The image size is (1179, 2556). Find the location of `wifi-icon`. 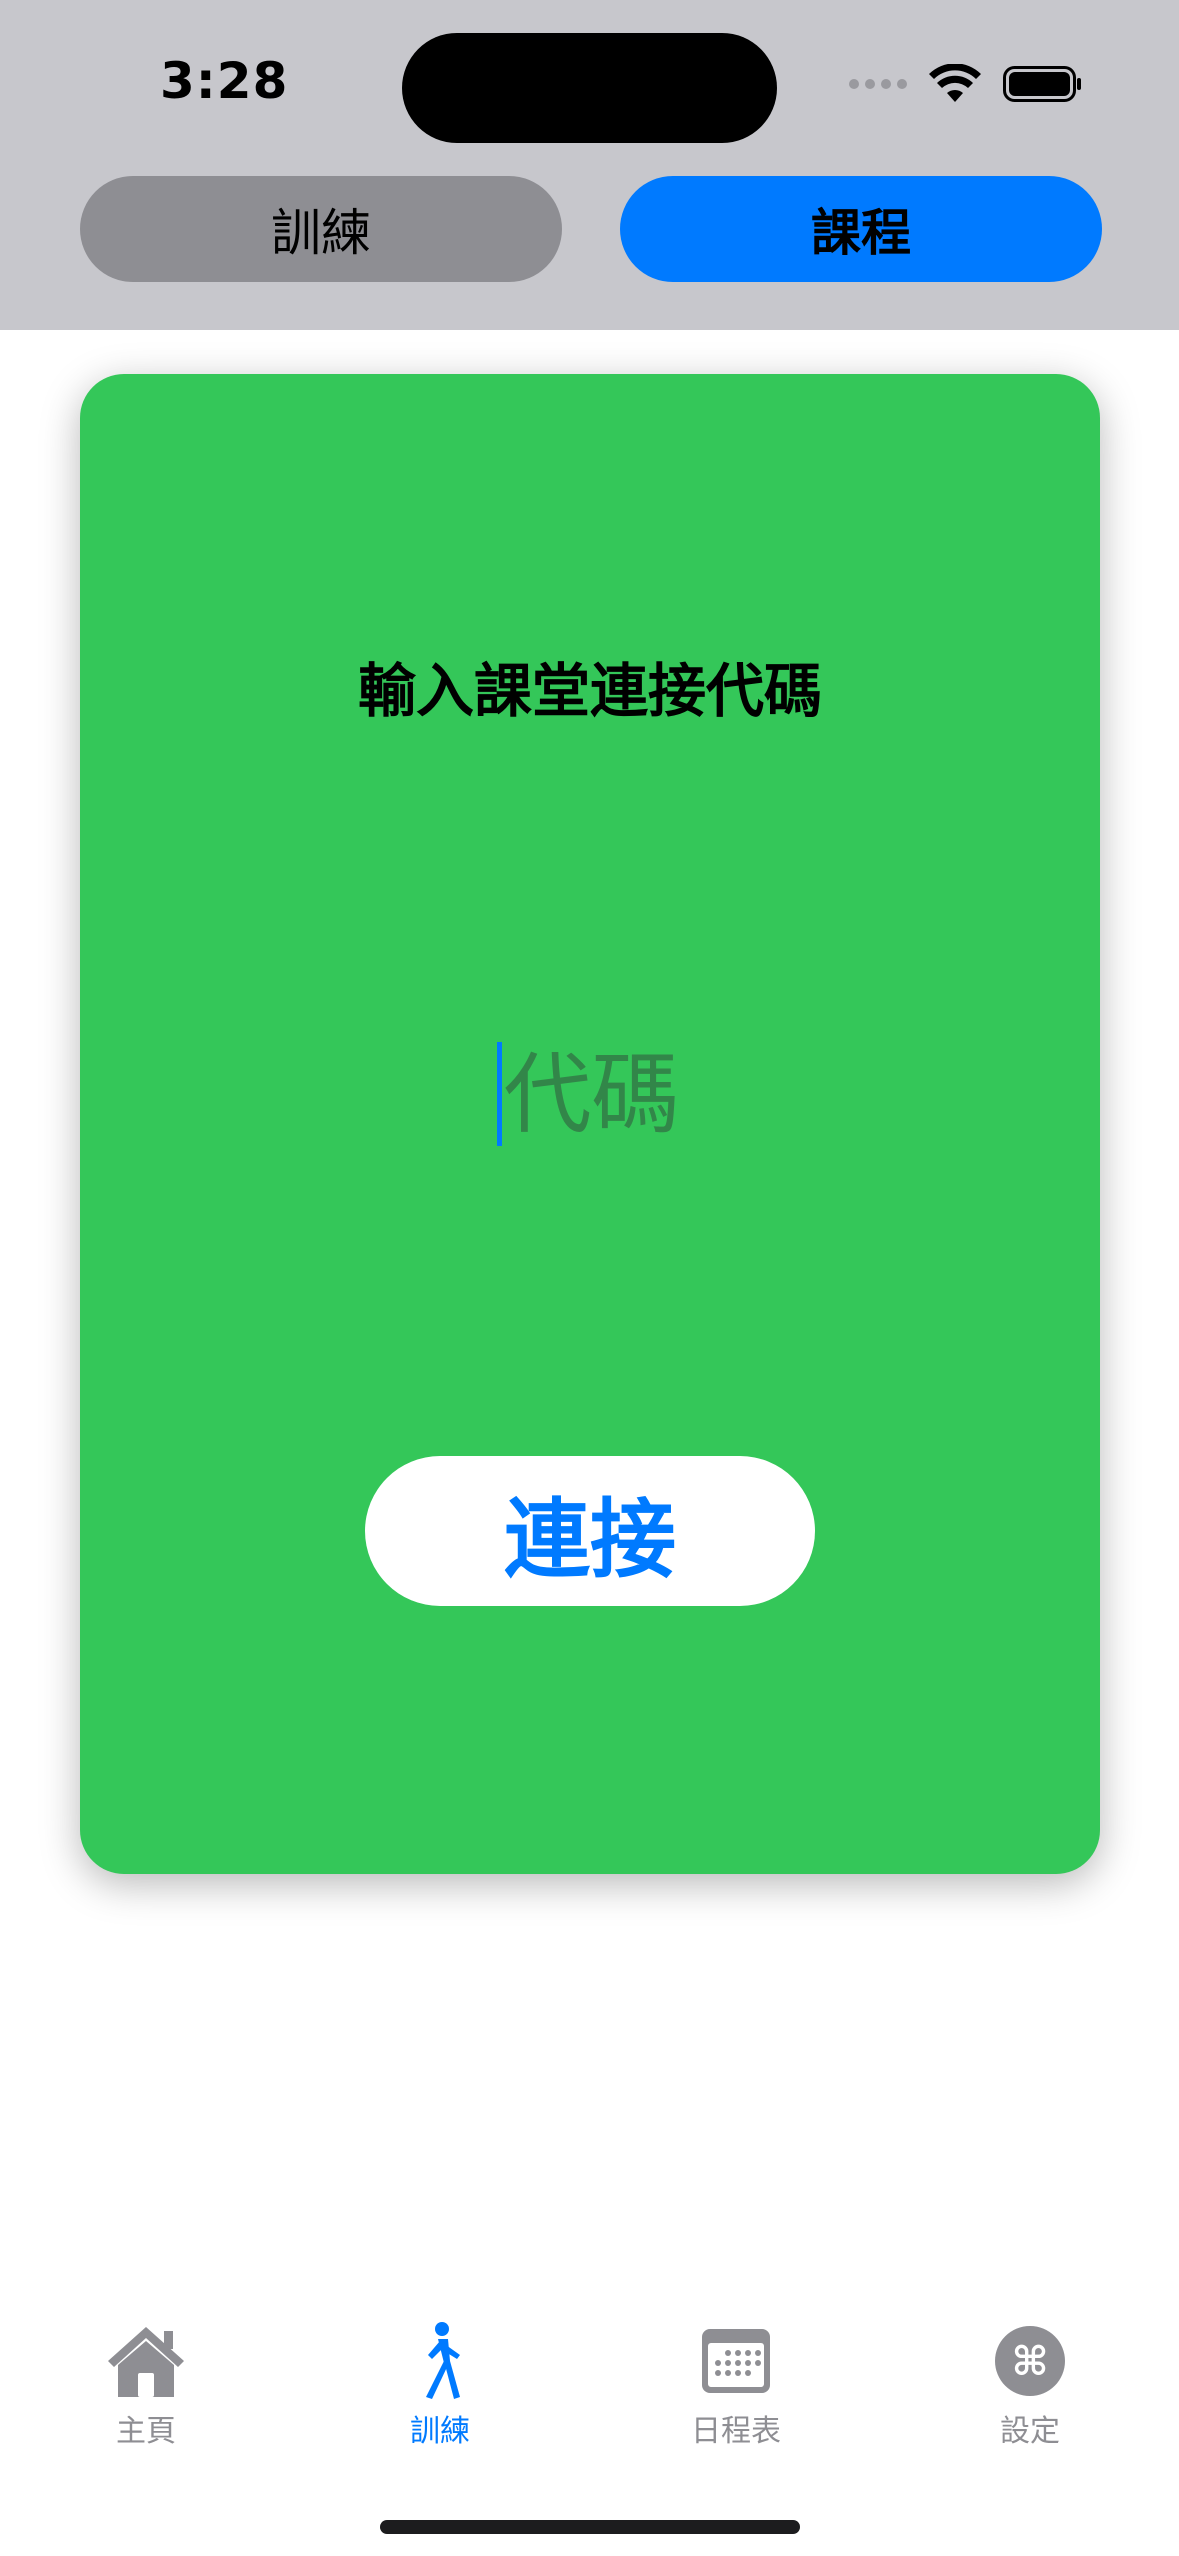

wifi-icon is located at coordinates (955, 83).